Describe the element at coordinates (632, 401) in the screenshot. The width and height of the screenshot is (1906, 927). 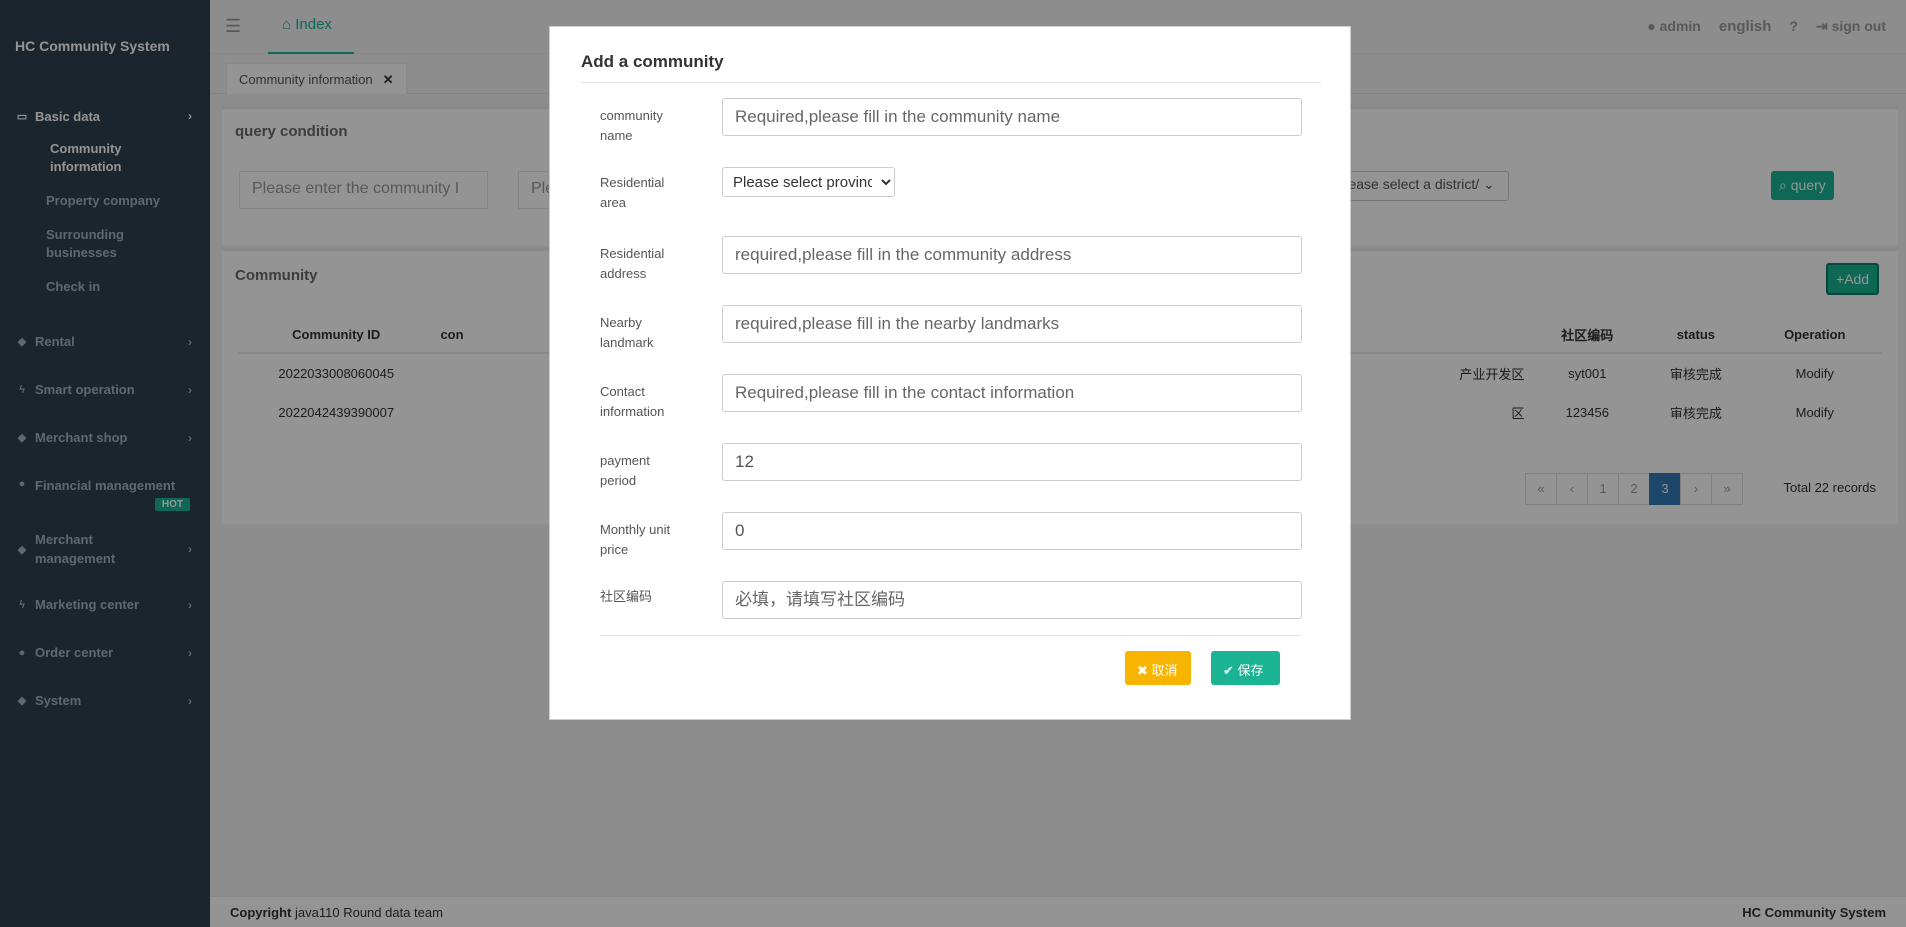
I see `field-label: Contact information` at that location.